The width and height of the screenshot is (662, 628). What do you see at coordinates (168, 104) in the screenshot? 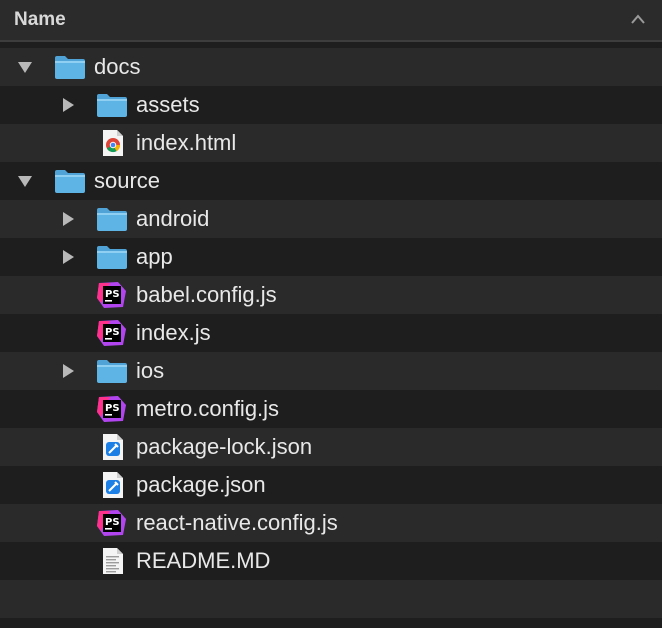
I see `item-name: assets` at bounding box center [168, 104].